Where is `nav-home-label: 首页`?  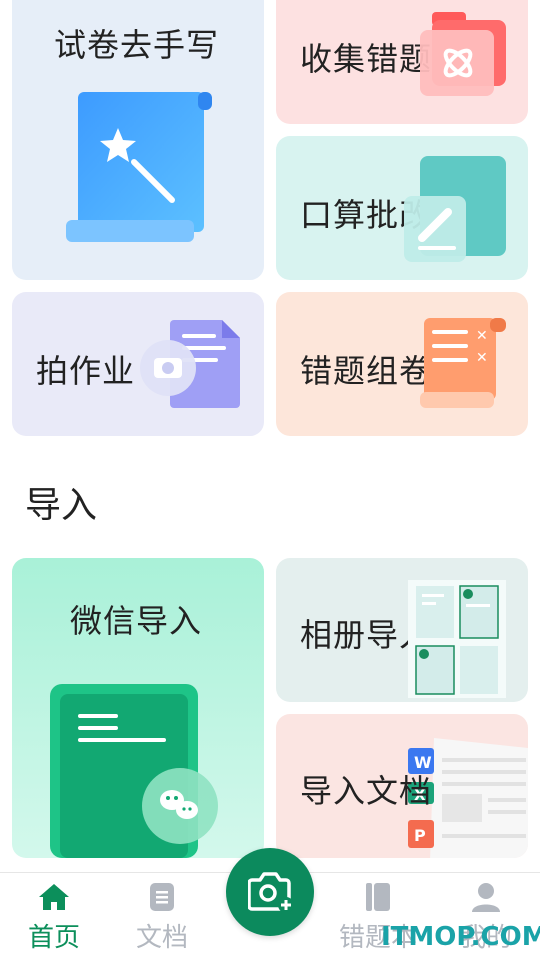 nav-home-label: 首页 is located at coordinates (53, 938).